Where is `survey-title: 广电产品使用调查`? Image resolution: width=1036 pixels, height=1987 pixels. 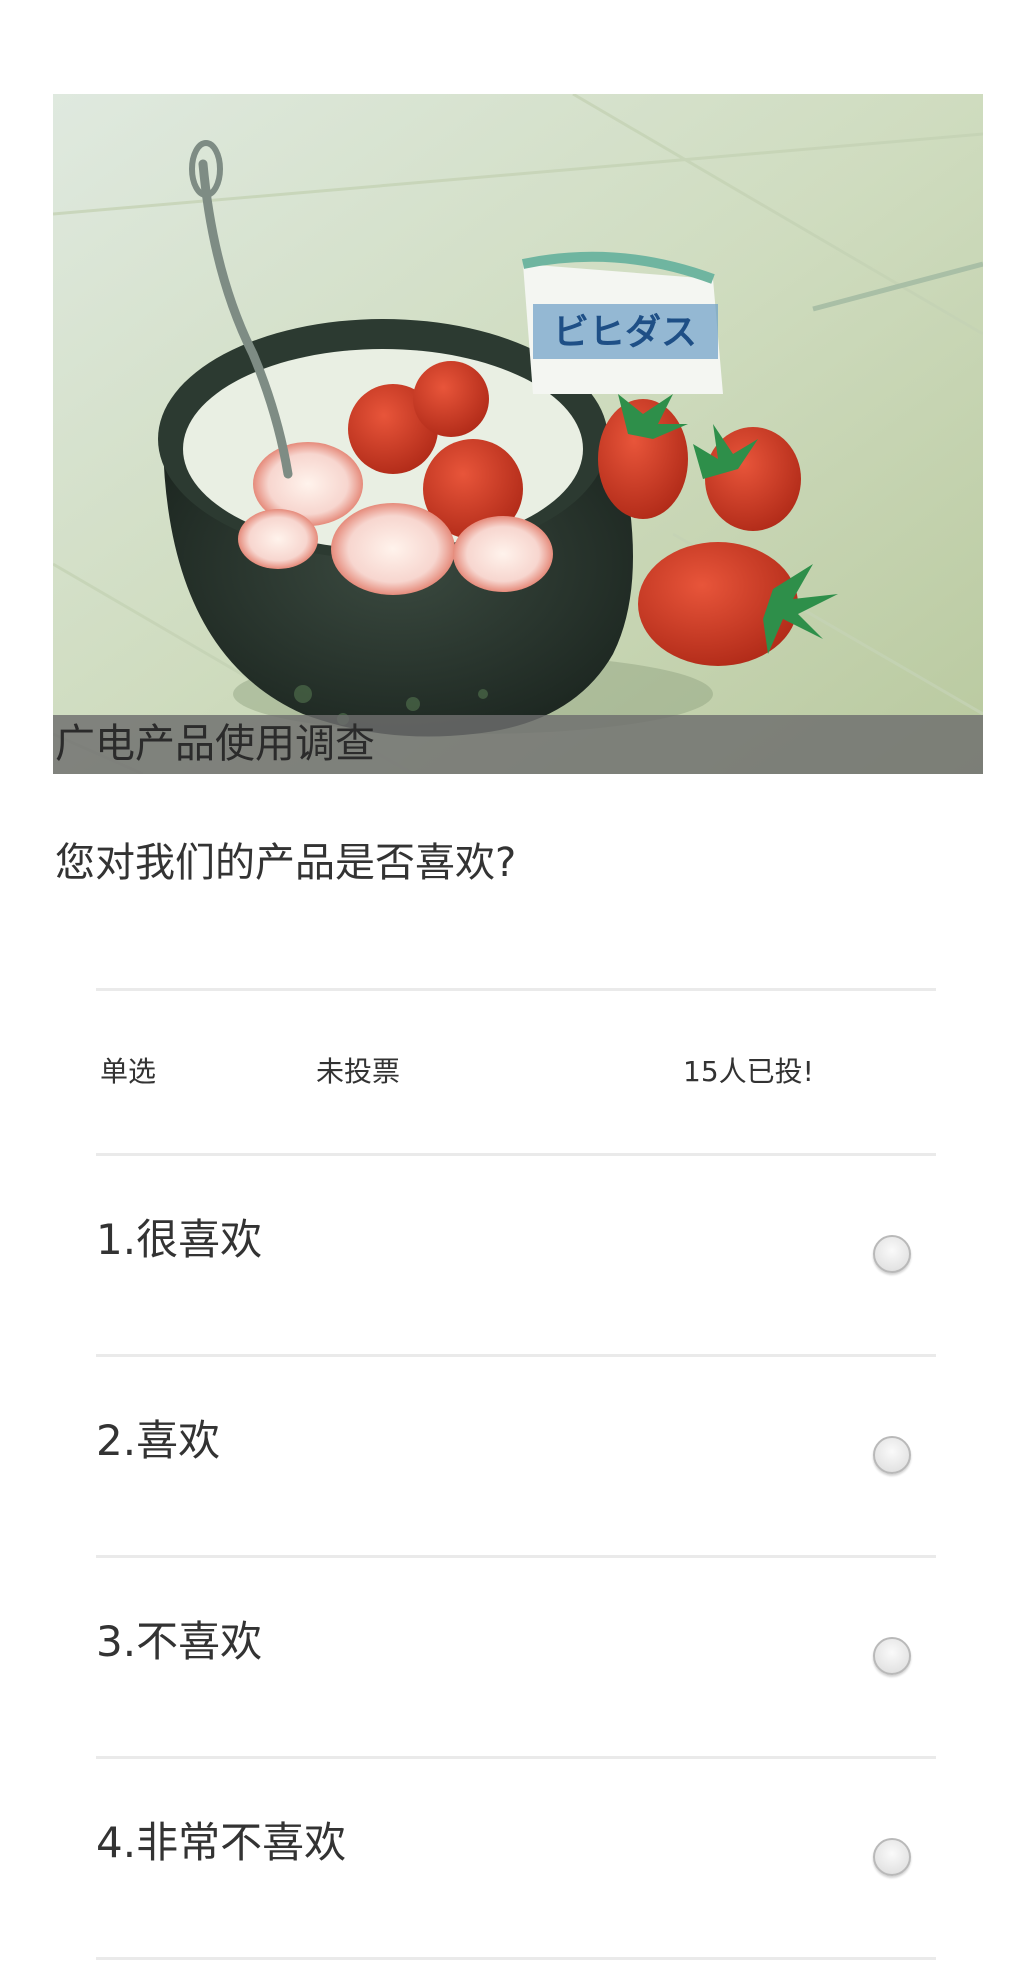 survey-title: 广电产品使用调查 is located at coordinates (518, 744).